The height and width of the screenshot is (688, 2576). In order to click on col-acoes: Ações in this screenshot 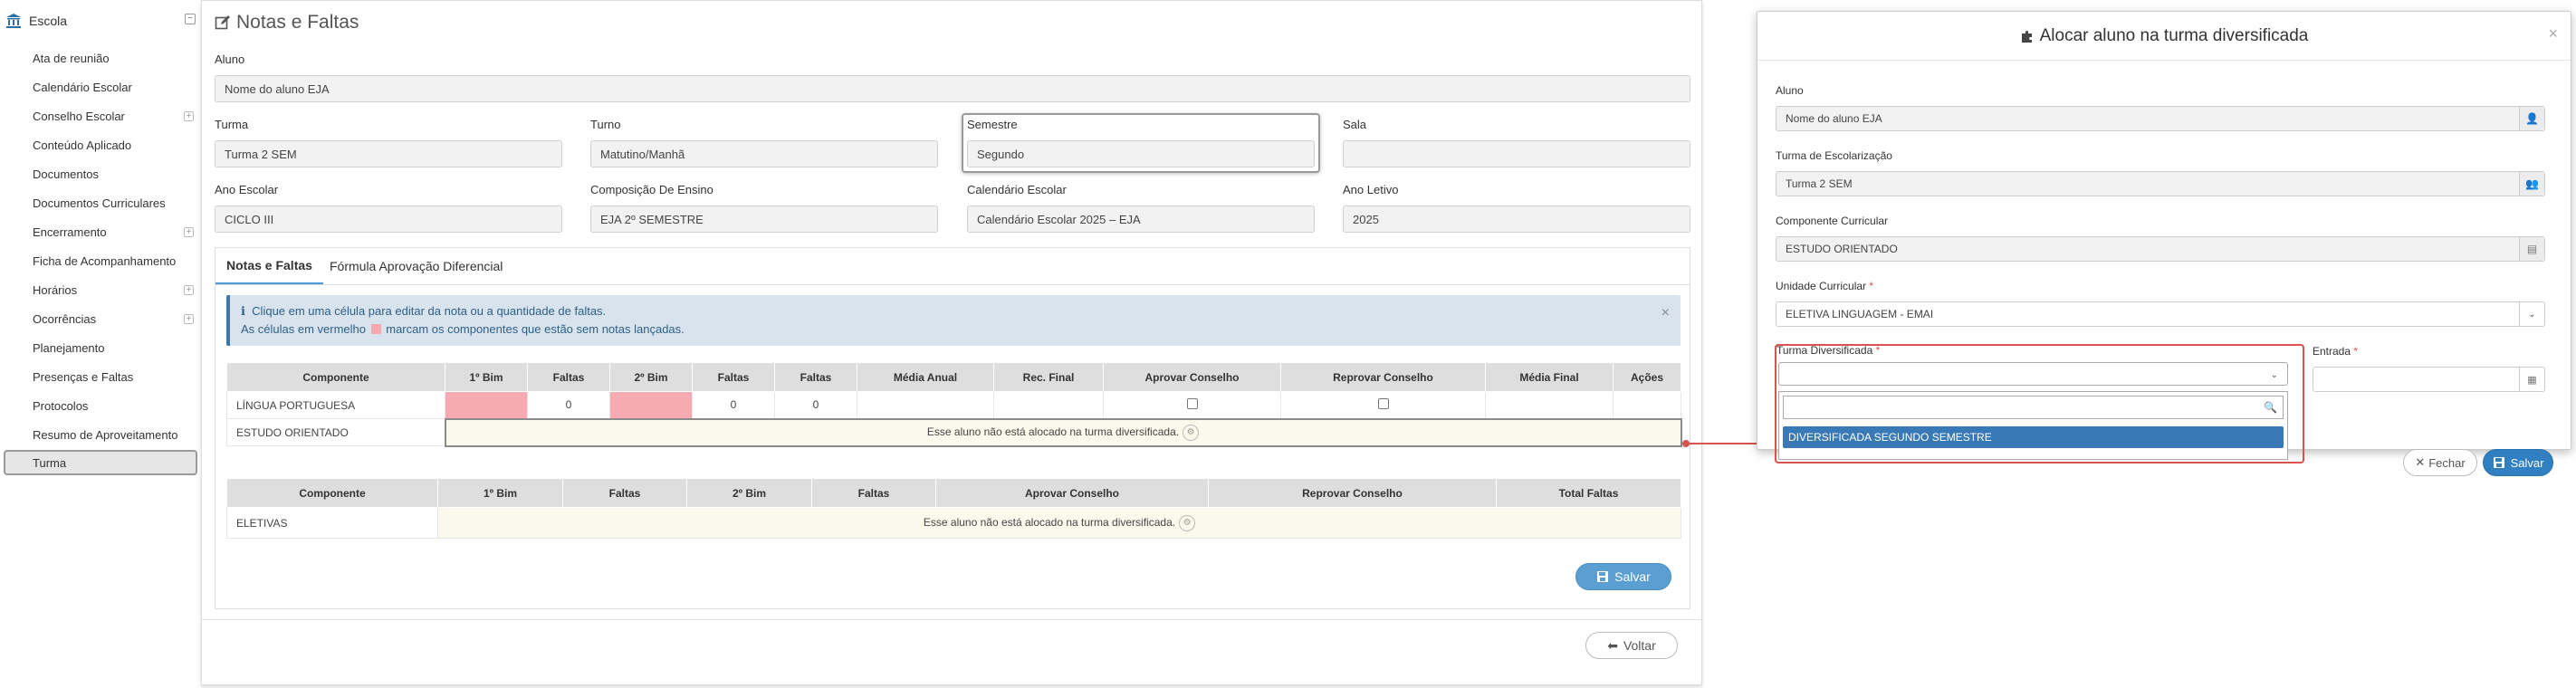, I will do `click(1647, 377)`.